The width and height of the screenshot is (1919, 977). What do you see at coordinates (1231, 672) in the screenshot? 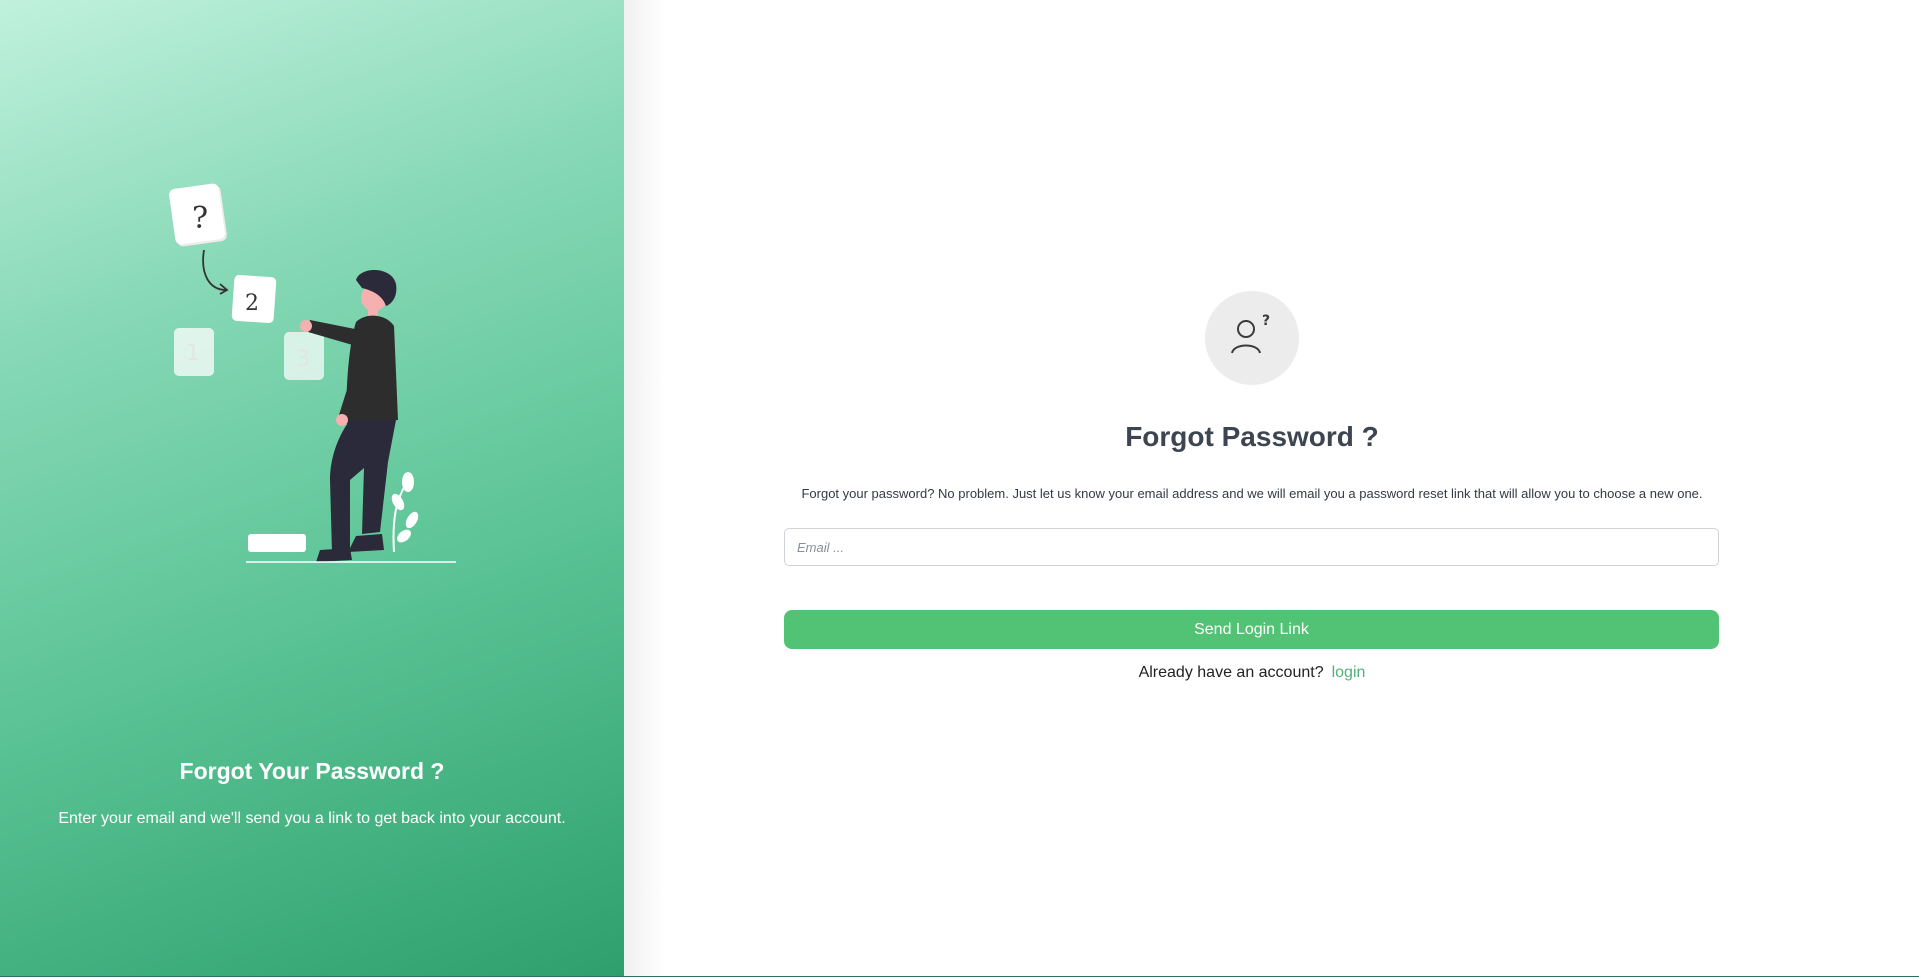
I see `login-prompt: Already have an account?` at bounding box center [1231, 672].